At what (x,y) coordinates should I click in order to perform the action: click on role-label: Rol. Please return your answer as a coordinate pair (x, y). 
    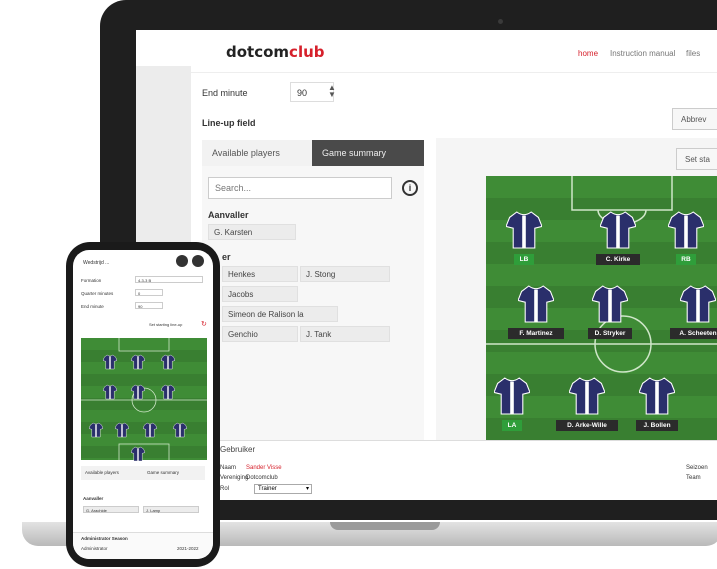
    Looking at the image, I should click on (225, 489).